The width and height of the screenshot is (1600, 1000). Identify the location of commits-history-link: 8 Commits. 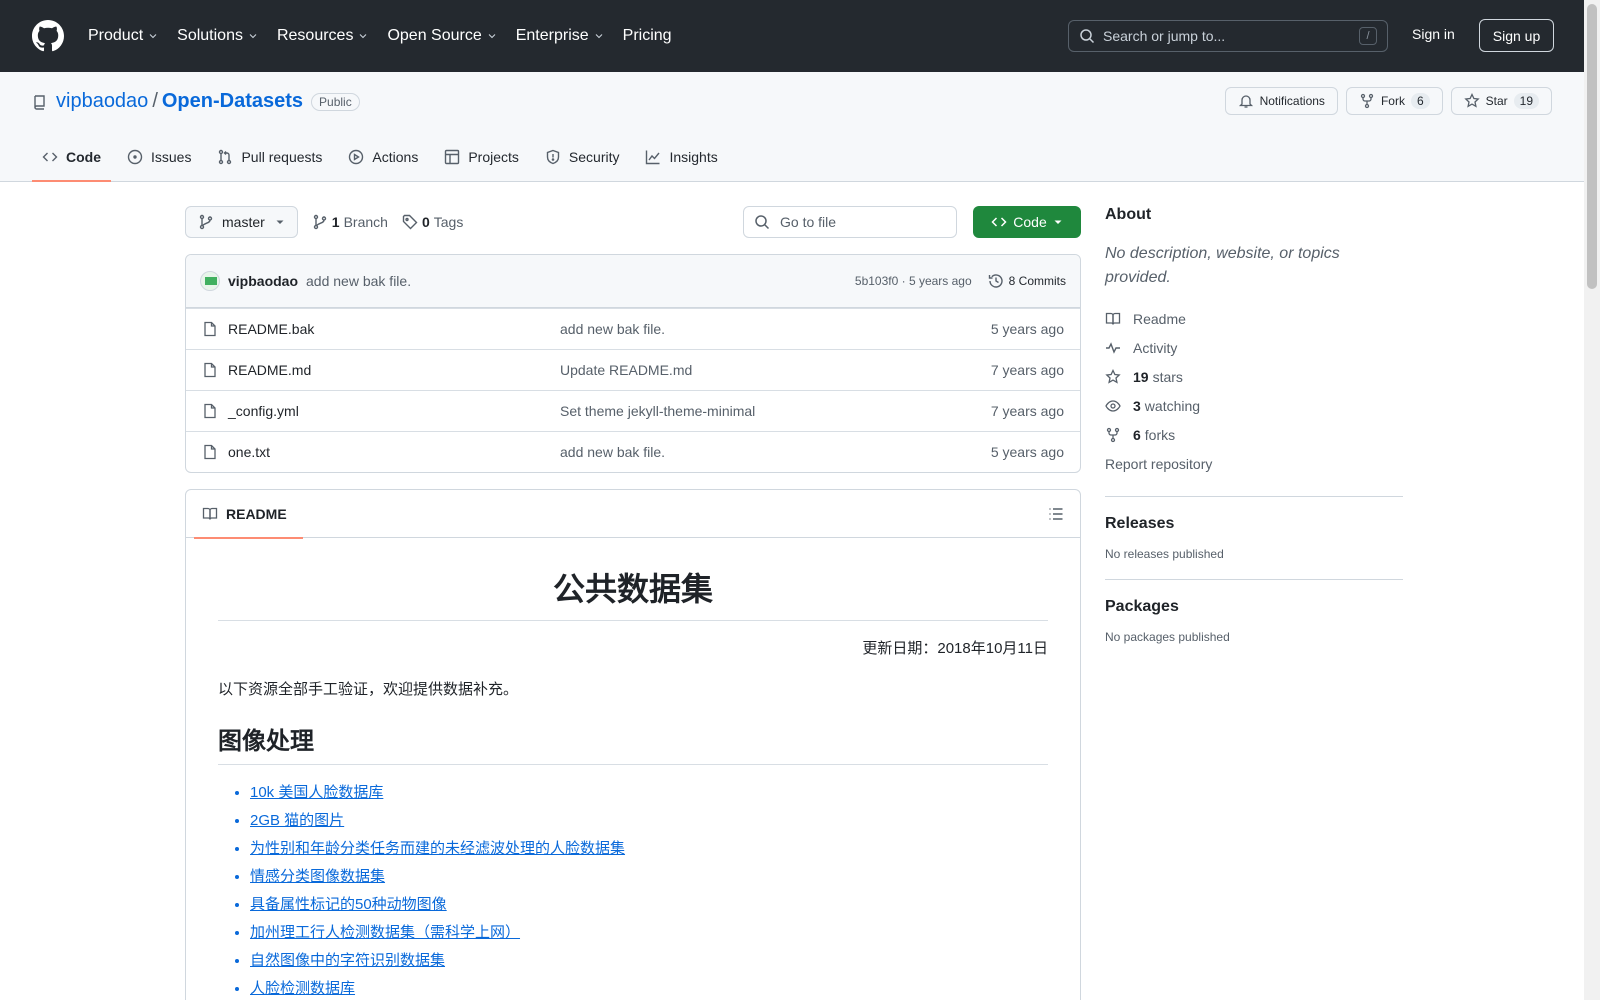
(1027, 281).